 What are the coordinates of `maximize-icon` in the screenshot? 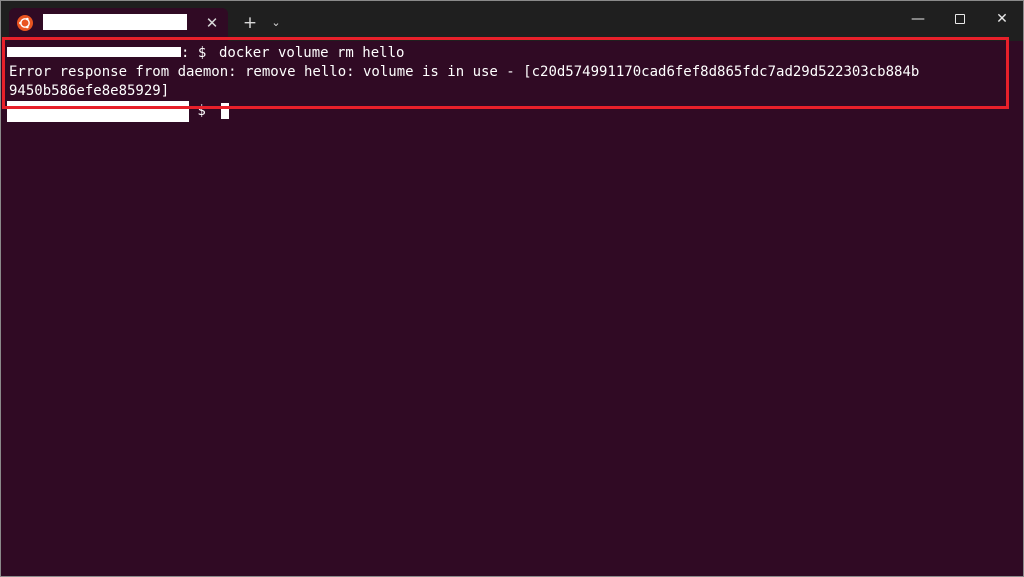 It's located at (960, 19).